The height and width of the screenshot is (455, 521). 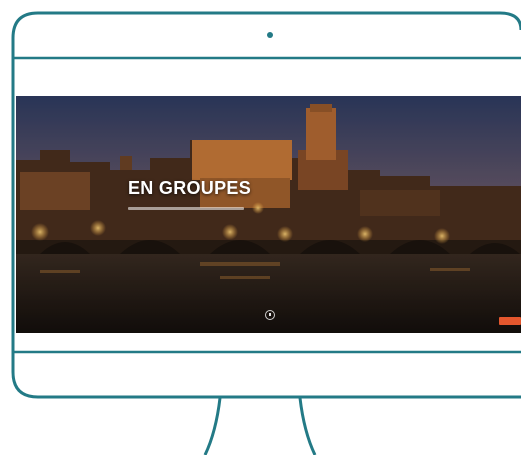 I want to click on cta-button, so click(x=510, y=321).